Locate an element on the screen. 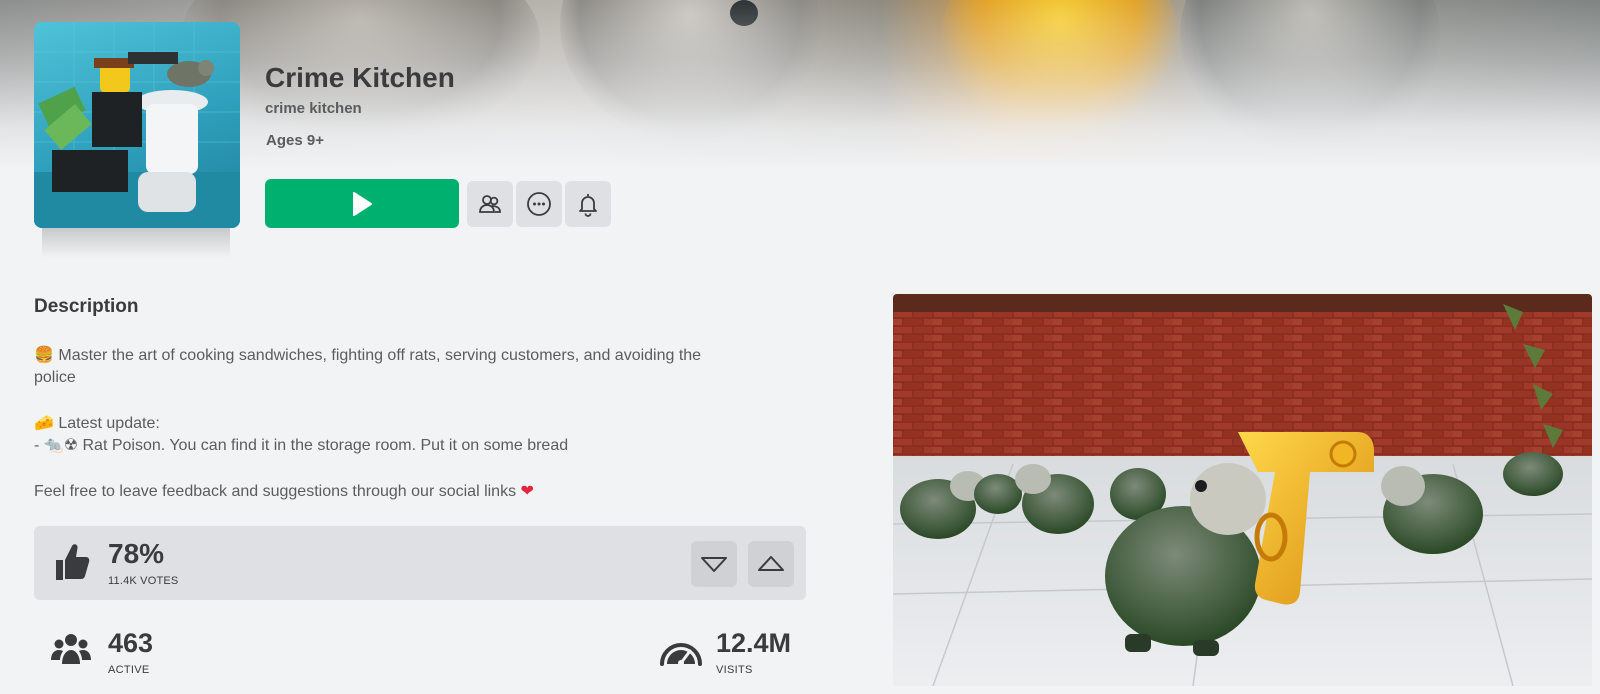 The image size is (1600, 694). visits-label: VISITS is located at coordinates (734, 670).